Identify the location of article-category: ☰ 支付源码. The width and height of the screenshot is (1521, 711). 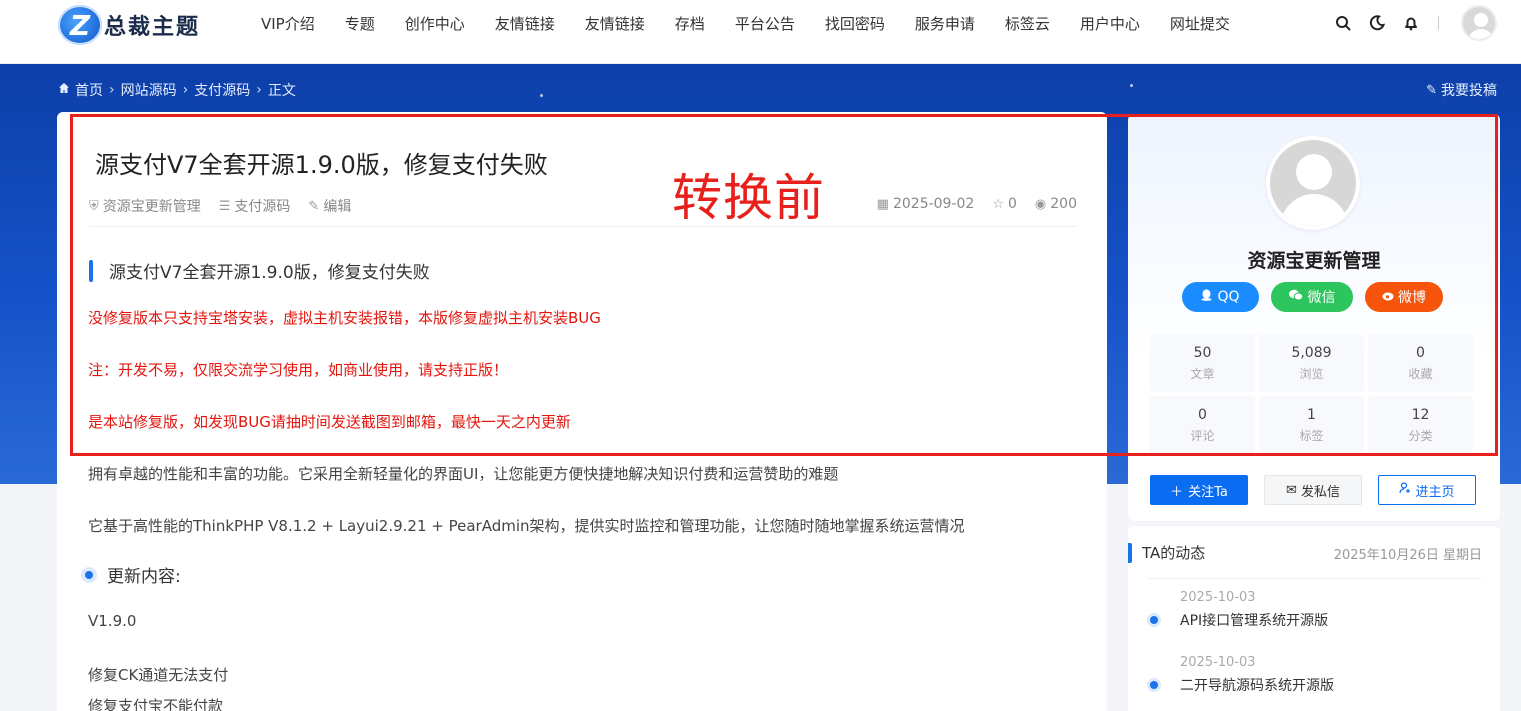
(255, 206).